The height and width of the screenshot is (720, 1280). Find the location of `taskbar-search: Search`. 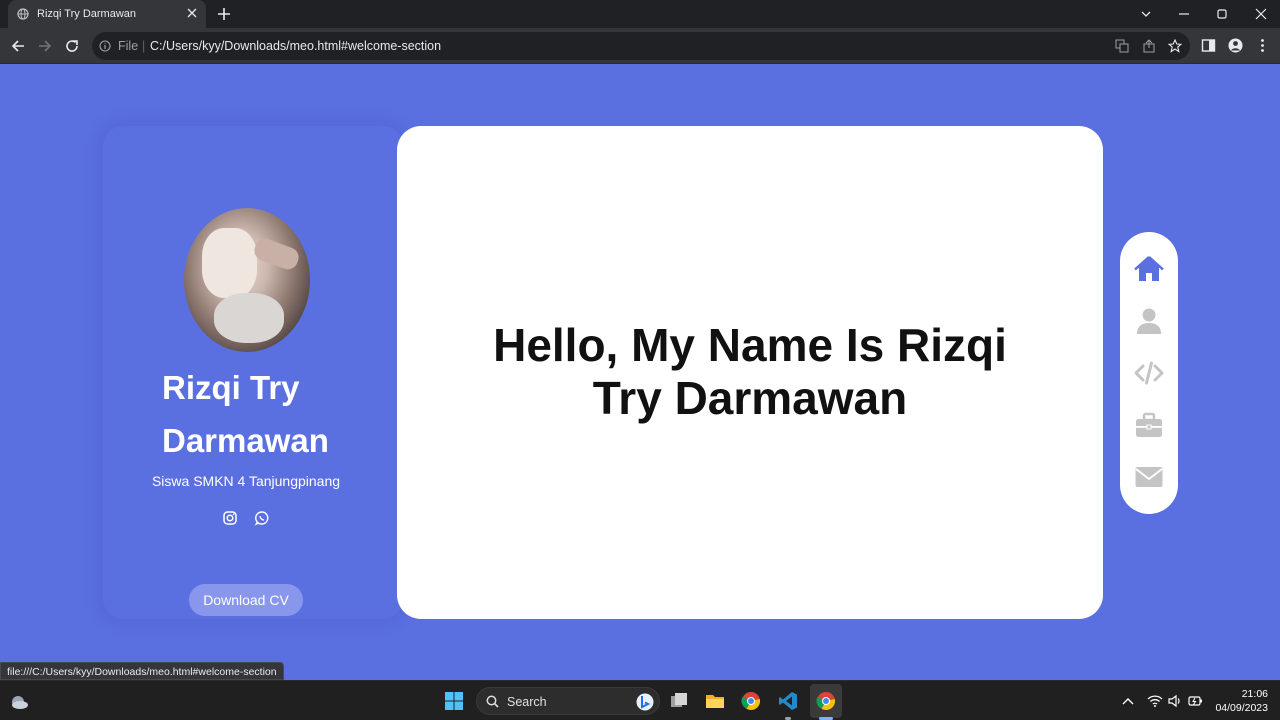

taskbar-search: Search is located at coordinates (568, 701).